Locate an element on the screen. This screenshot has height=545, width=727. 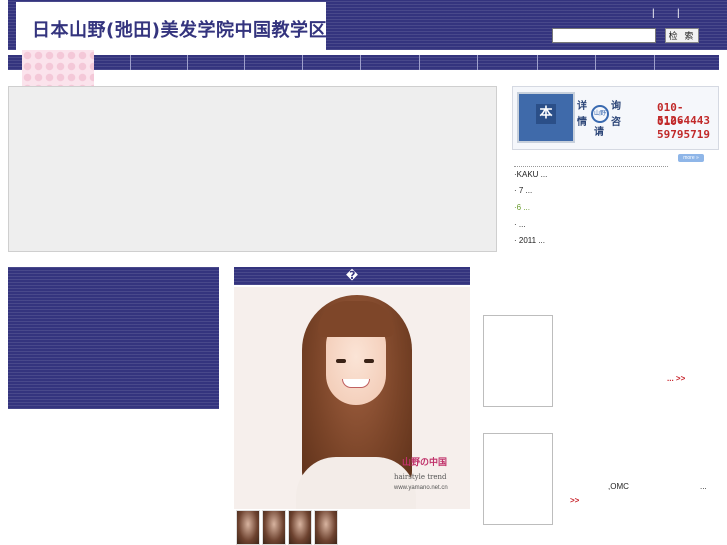
ad-box-graphic: 本 is located at coordinates (546, 117).